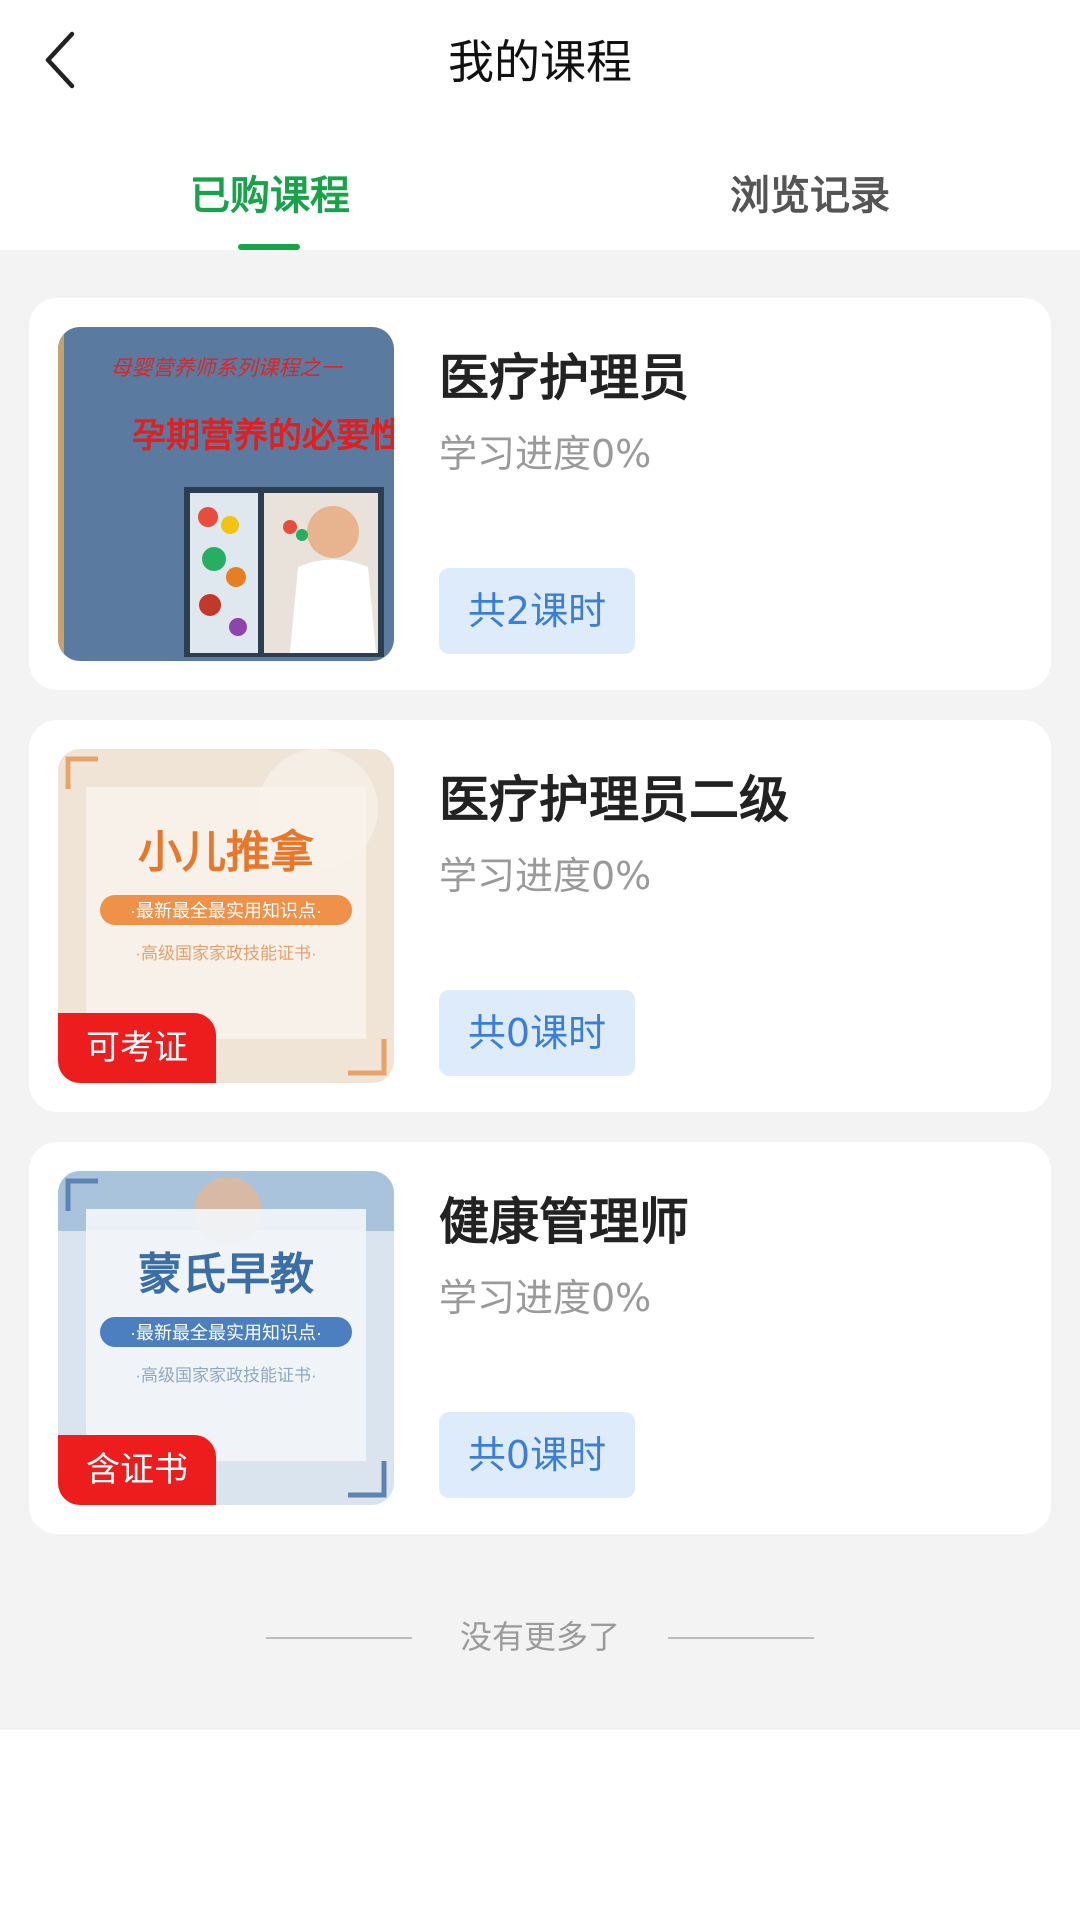 This screenshot has width=1080, height=1920. Describe the element at coordinates (137, 1470) in the screenshot. I see `certificate-badge: 含证书` at that location.